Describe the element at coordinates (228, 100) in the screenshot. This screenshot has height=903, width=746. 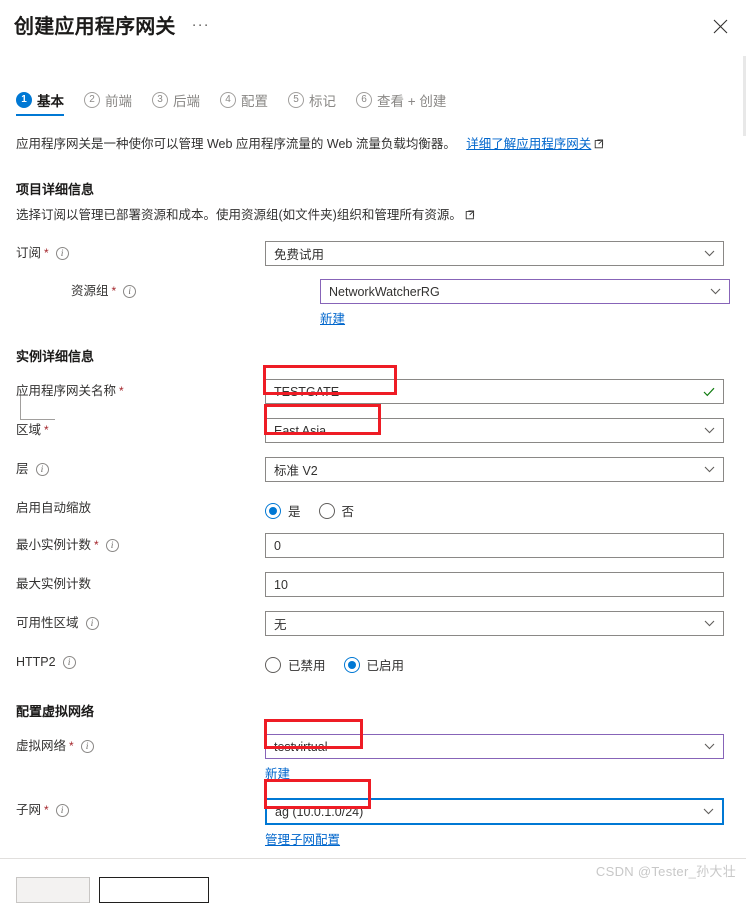
I see `tab-number-icon: 4` at that location.